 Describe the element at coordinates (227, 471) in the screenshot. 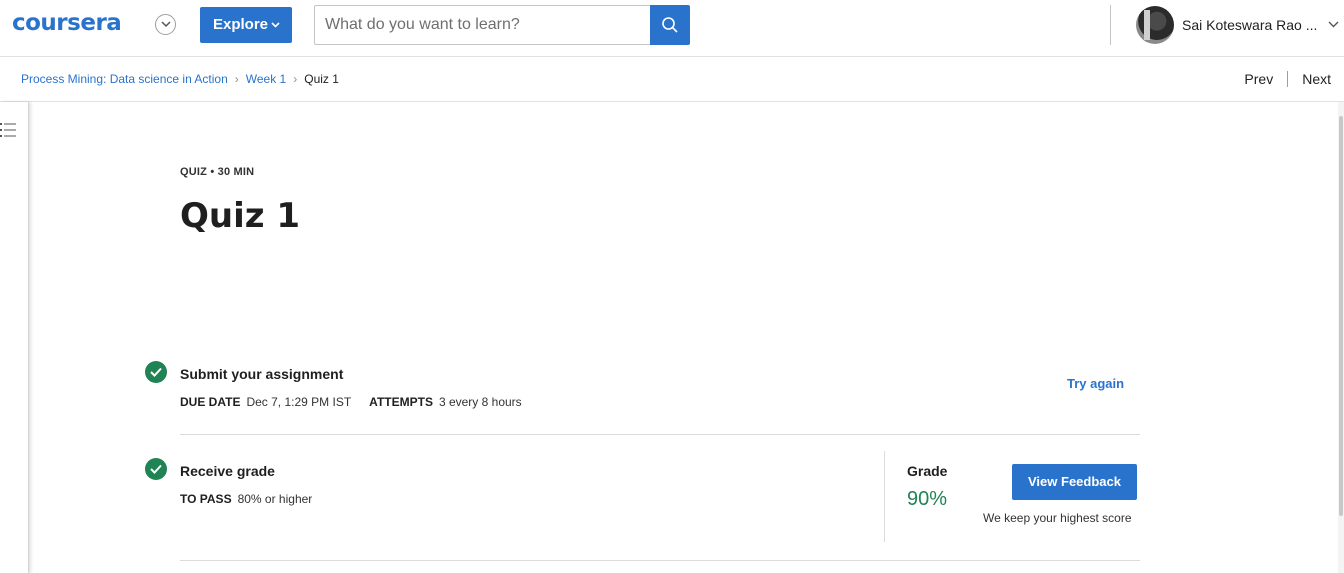

I see `receive-grade-title: Receive grade` at that location.